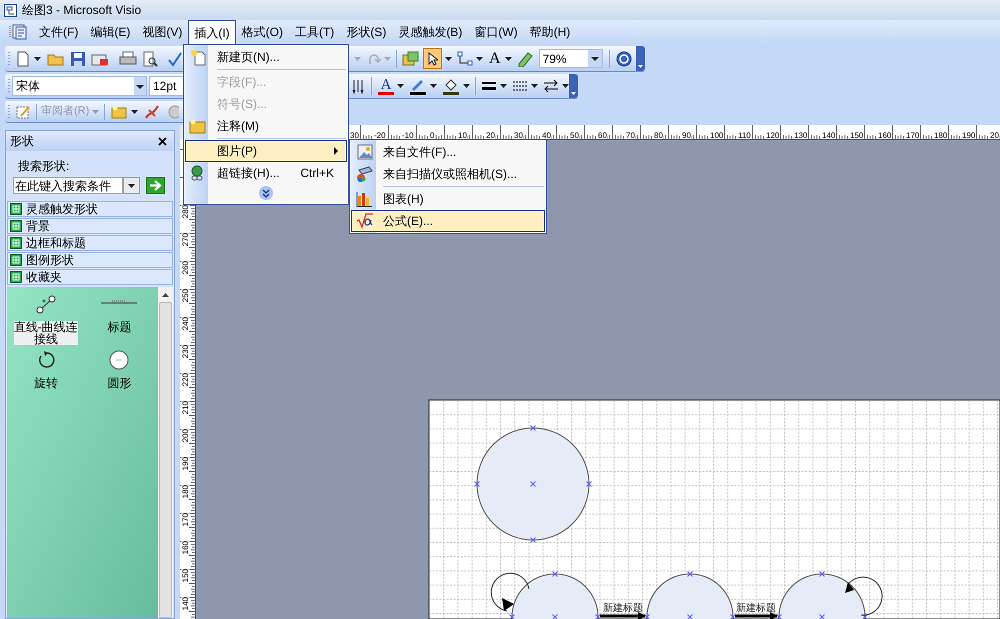 This screenshot has height=619, width=1000. I want to click on help-icon, so click(624, 58).